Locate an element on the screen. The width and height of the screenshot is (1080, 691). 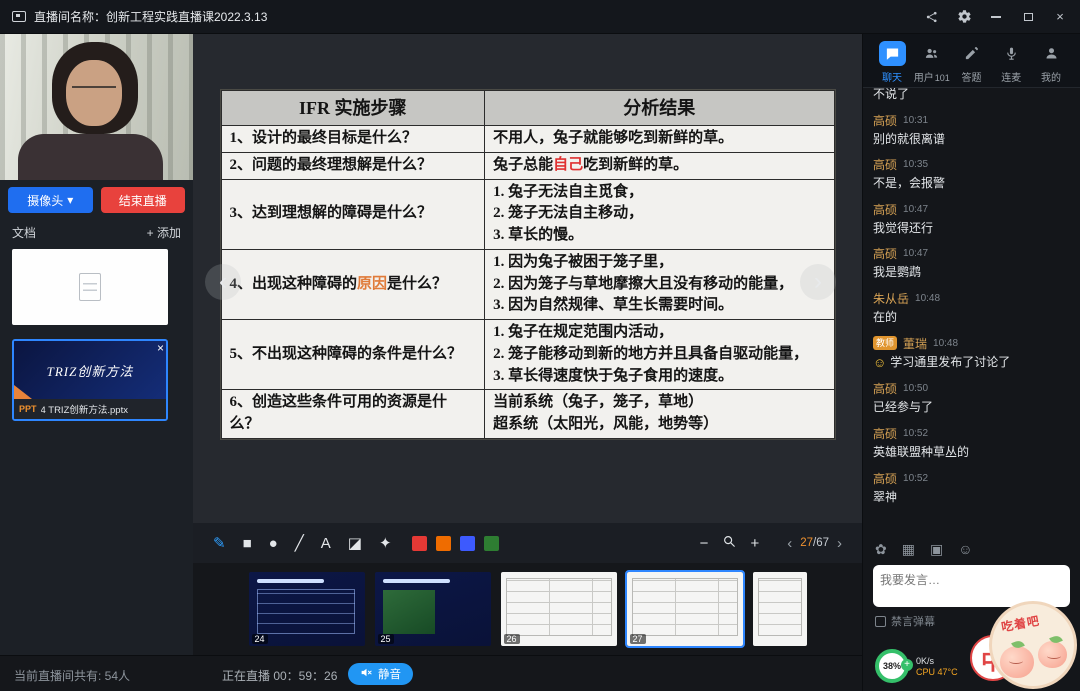
tab-users: 用户101 is located at coordinates (932, 62).